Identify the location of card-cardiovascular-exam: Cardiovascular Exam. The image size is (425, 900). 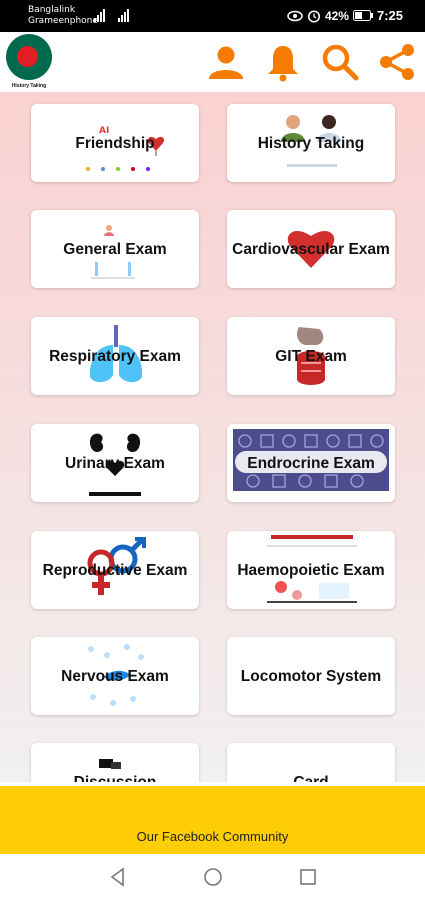
(311, 249).